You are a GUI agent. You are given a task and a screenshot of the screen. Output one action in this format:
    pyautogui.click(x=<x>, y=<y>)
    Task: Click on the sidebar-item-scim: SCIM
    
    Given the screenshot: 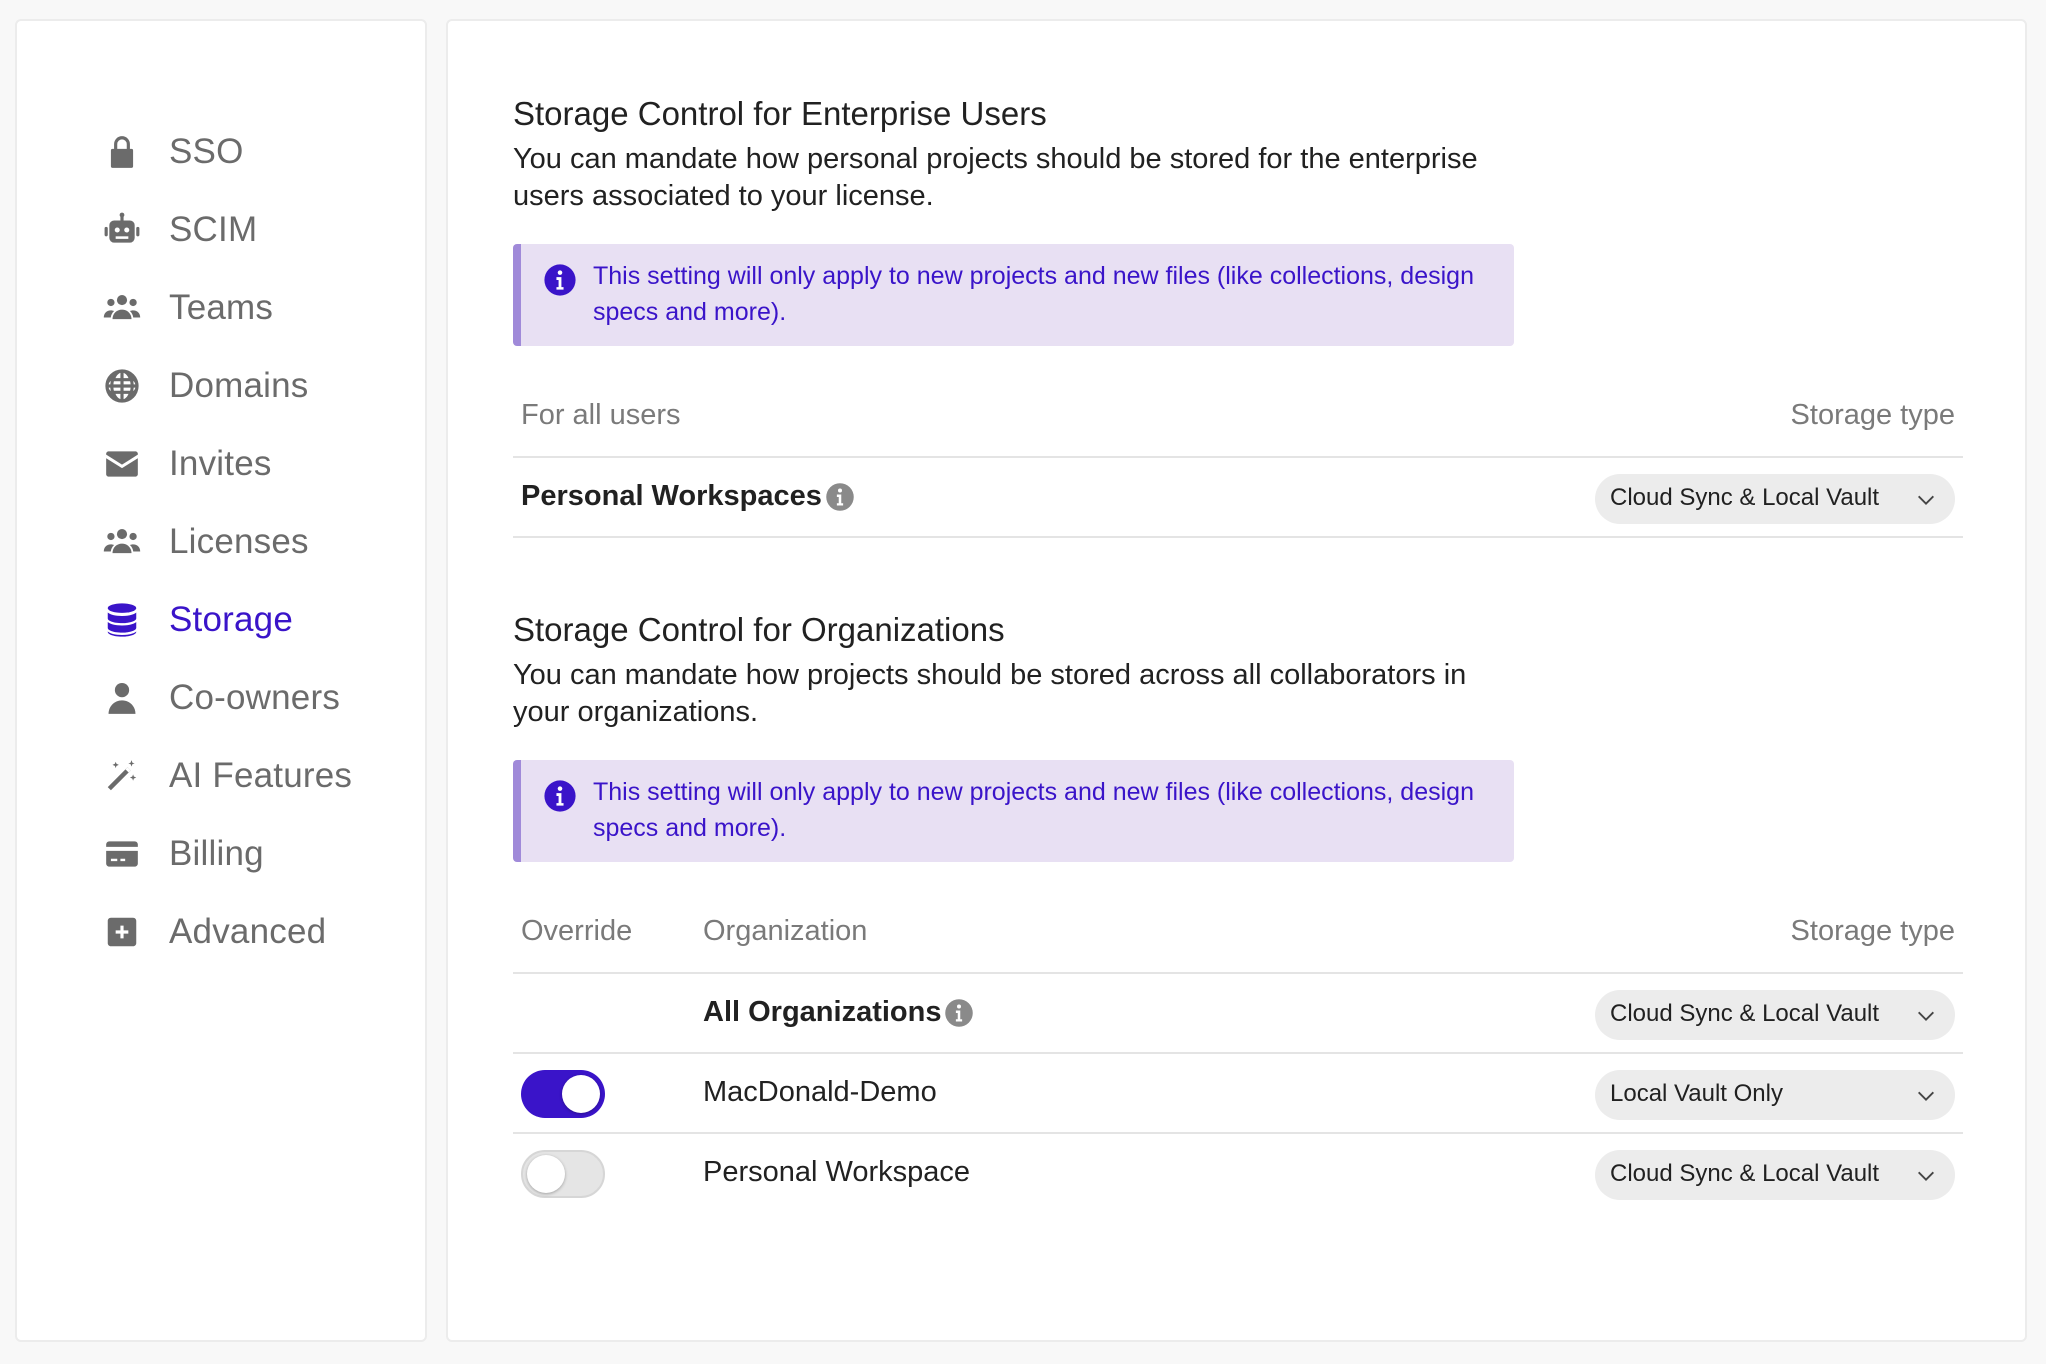 What is the action you would take?
    pyautogui.click(x=257, y=230)
    